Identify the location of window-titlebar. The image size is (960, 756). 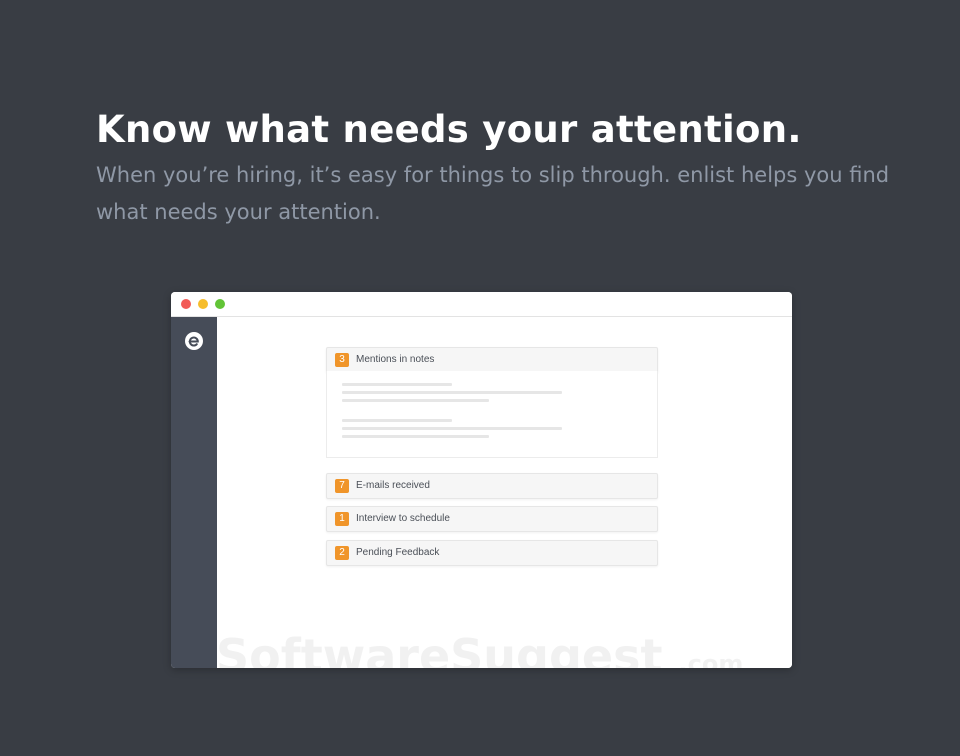
(481, 304).